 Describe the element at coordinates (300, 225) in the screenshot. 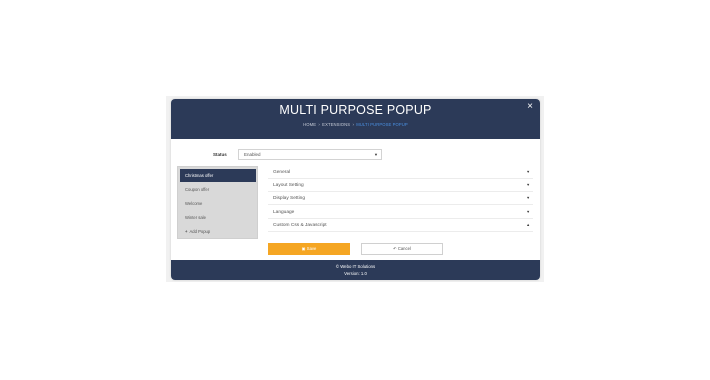

I see `accordion-label: Custom Css & Javascript` at that location.